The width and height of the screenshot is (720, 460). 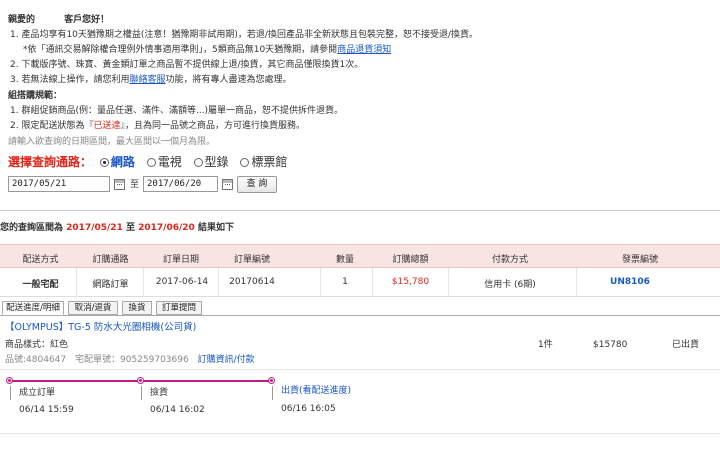 I want to click on order-info-link: 訂購資訊/付款, so click(x=226, y=360).